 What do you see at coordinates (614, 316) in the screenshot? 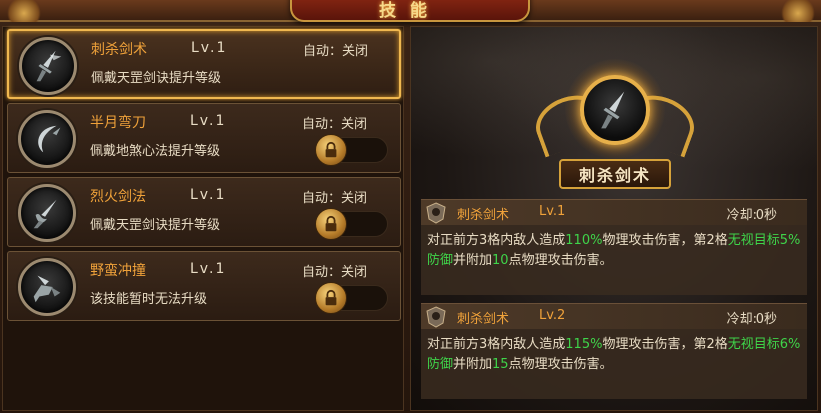
I see `level-header: 刺杀剑术 Lv.2 冷却: 0秒` at bounding box center [614, 316].